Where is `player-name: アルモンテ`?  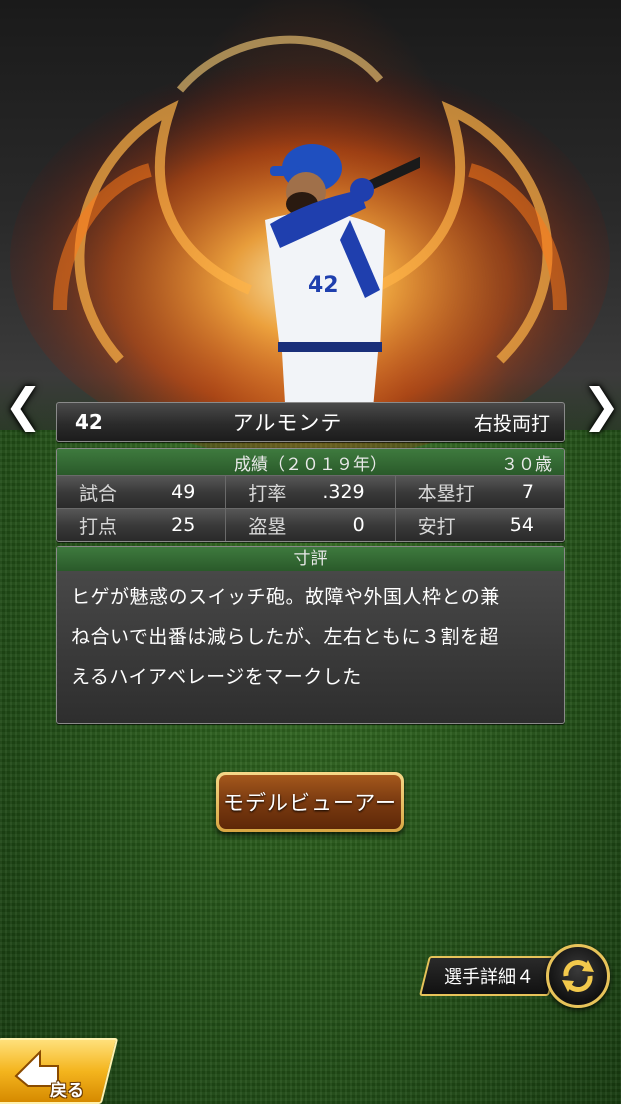
player-name: アルモンテ is located at coordinates (287, 423).